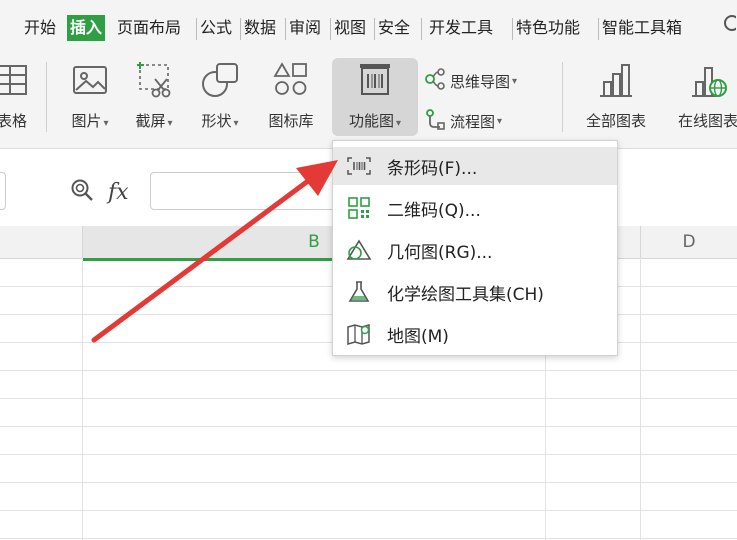 This screenshot has width=737, height=540. I want to click on arrow-head, so click(317, 178).